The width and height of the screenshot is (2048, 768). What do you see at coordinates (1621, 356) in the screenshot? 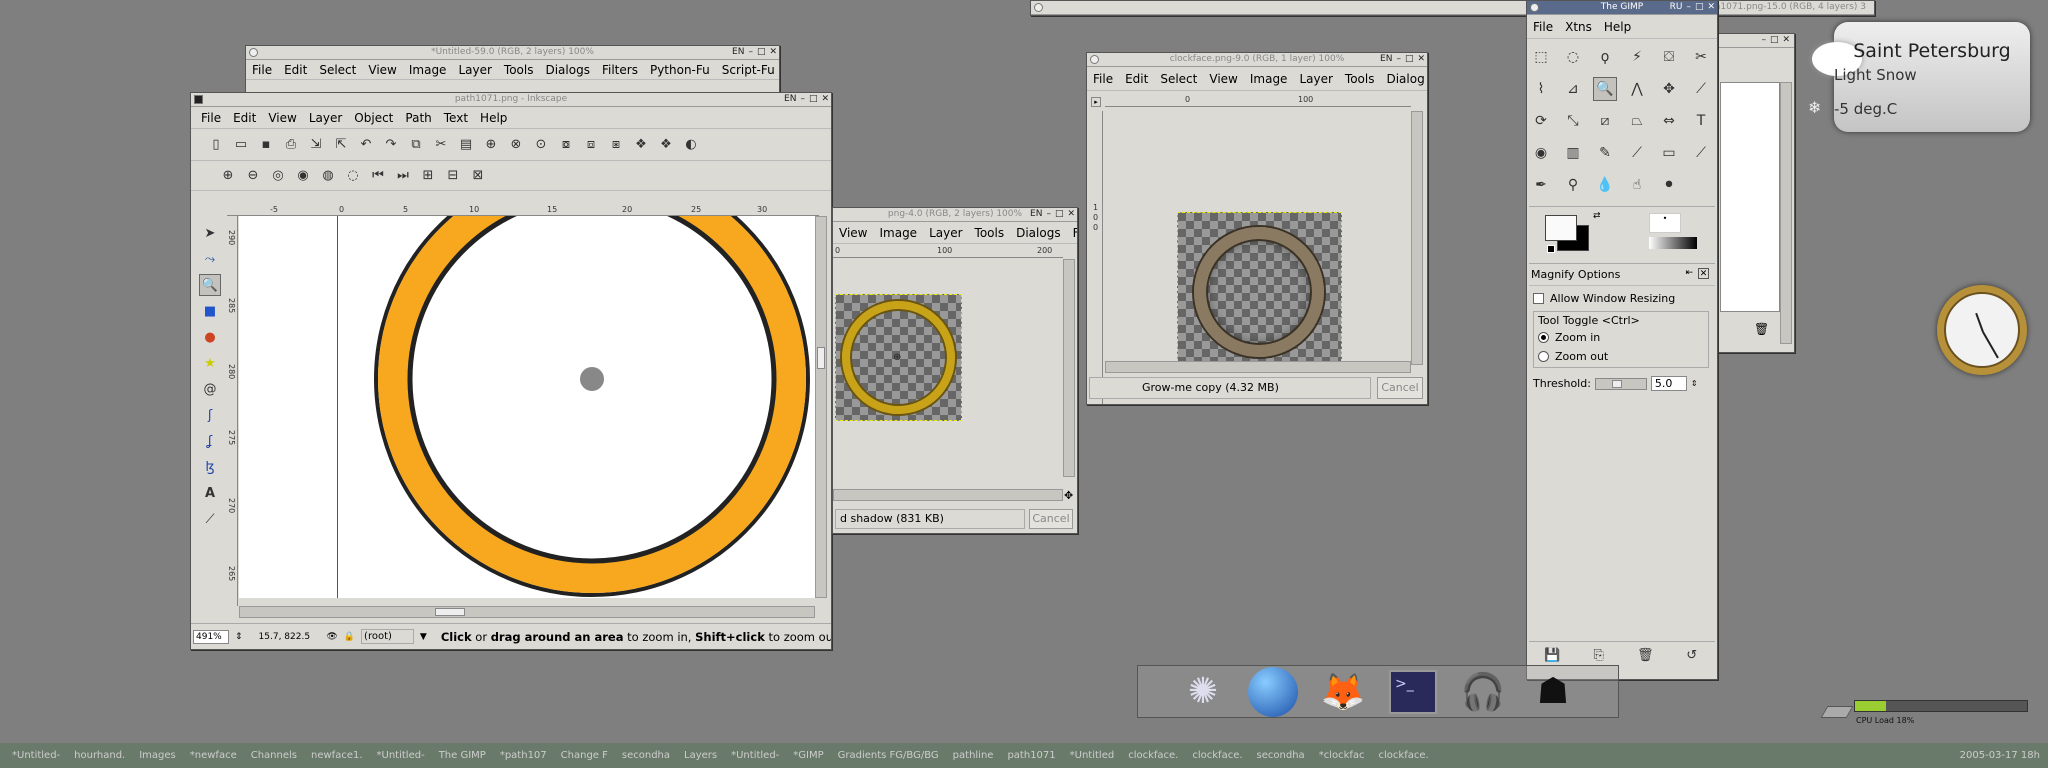
I see `zoom-out-row: Zoom out` at bounding box center [1621, 356].